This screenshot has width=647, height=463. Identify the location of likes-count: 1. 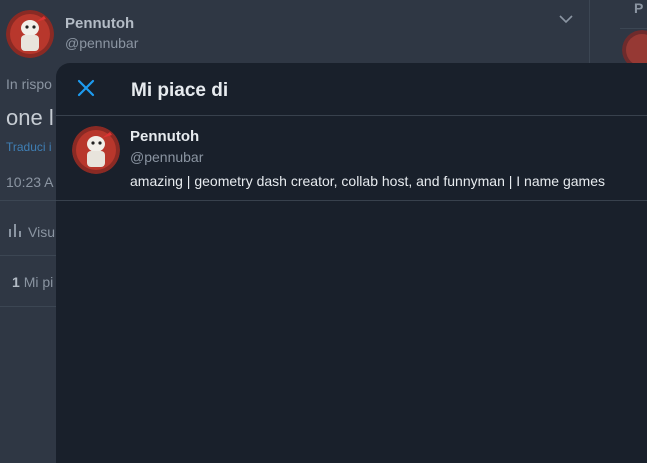
(16, 282).